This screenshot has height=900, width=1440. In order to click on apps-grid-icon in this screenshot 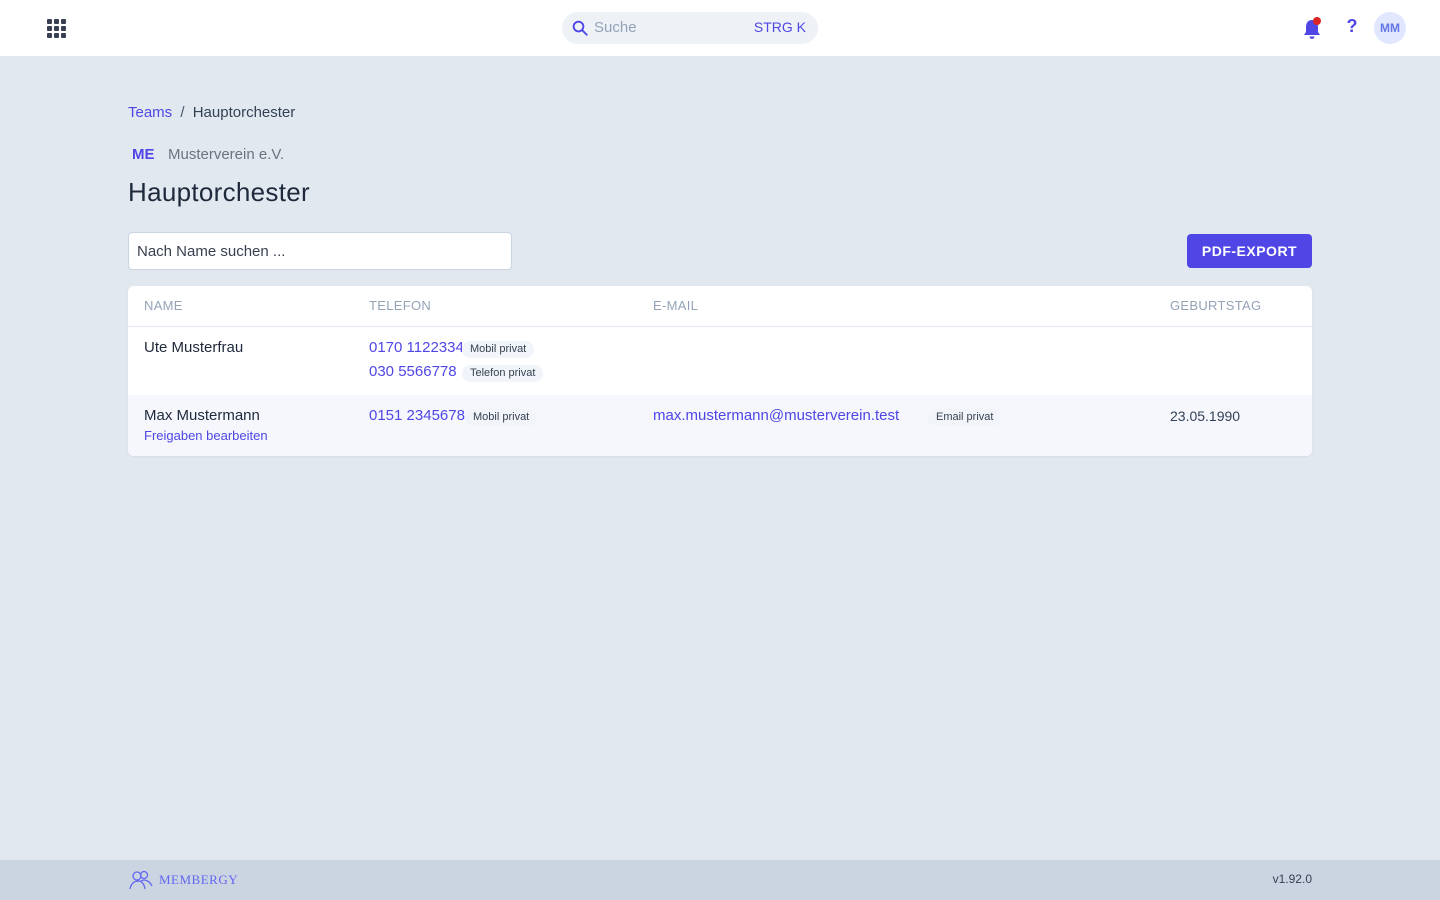, I will do `click(56, 28)`.